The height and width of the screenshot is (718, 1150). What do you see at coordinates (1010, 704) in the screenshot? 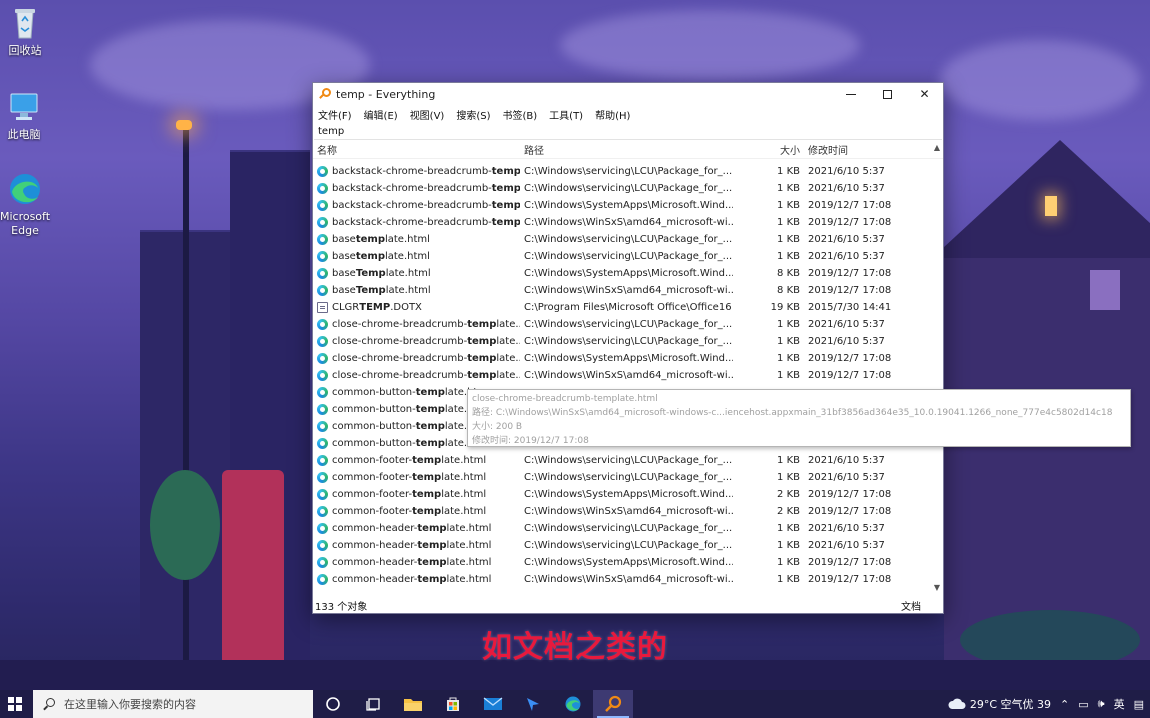
I see `weather-text: 29°C 空气优 39` at bounding box center [1010, 704].